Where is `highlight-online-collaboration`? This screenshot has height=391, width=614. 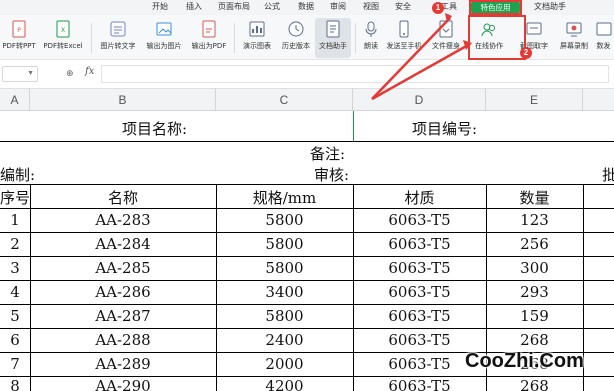
highlight-online-collaboration is located at coordinates (497, 37).